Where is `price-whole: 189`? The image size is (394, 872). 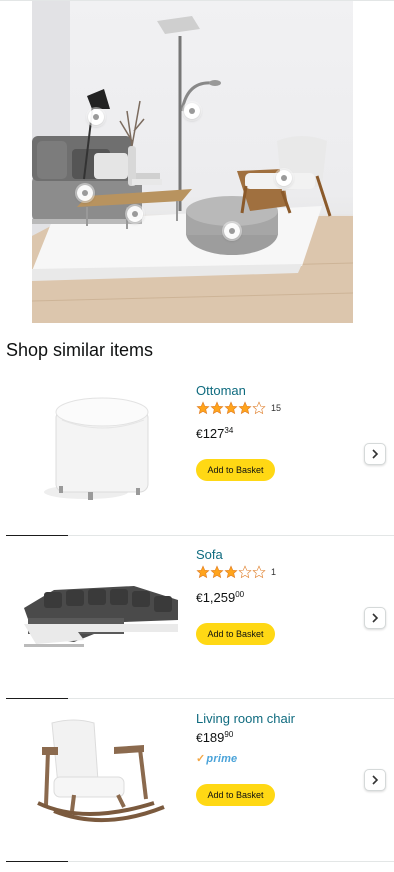 price-whole: 189 is located at coordinates (213, 737).